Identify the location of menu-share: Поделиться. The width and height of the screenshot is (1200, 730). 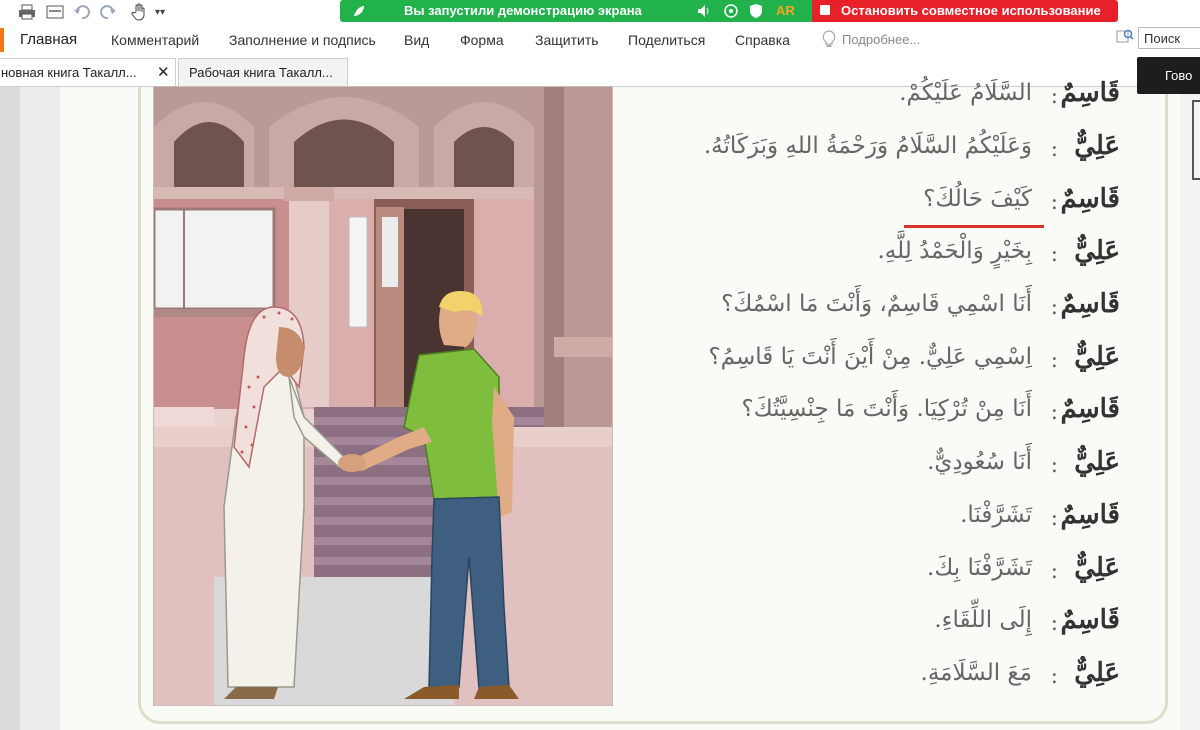
(666, 40).